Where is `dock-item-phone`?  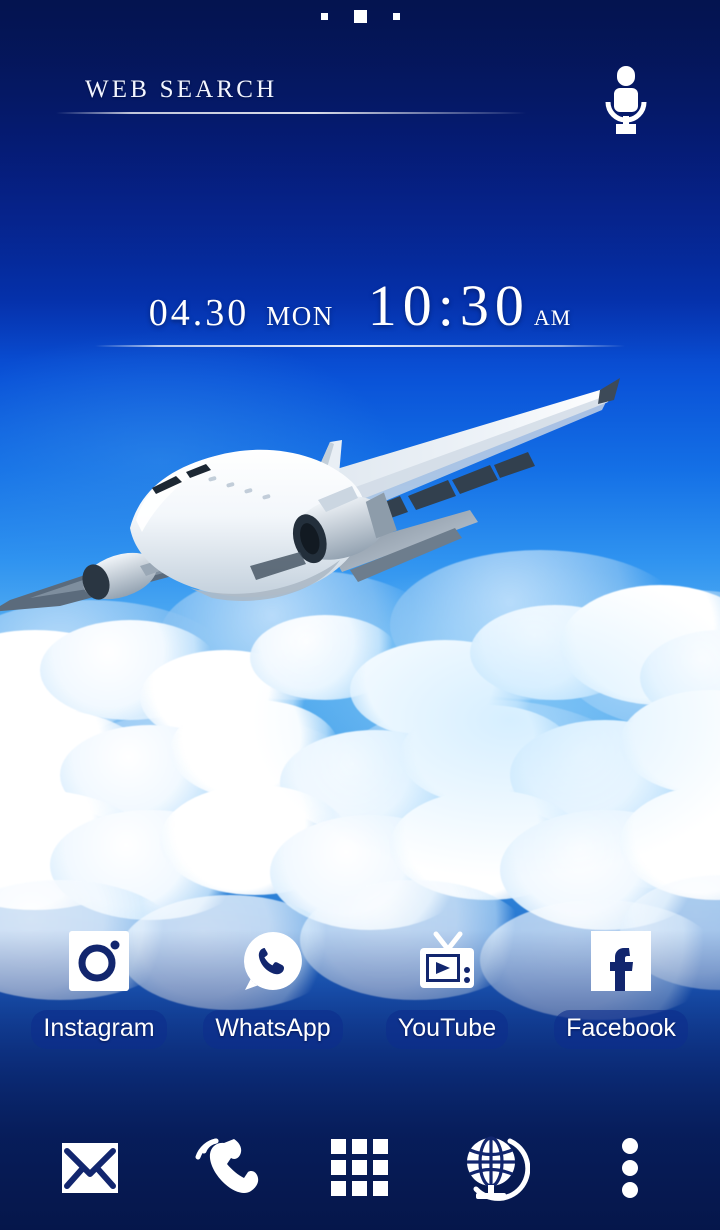 dock-item-phone is located at coordinates (225, 1170).